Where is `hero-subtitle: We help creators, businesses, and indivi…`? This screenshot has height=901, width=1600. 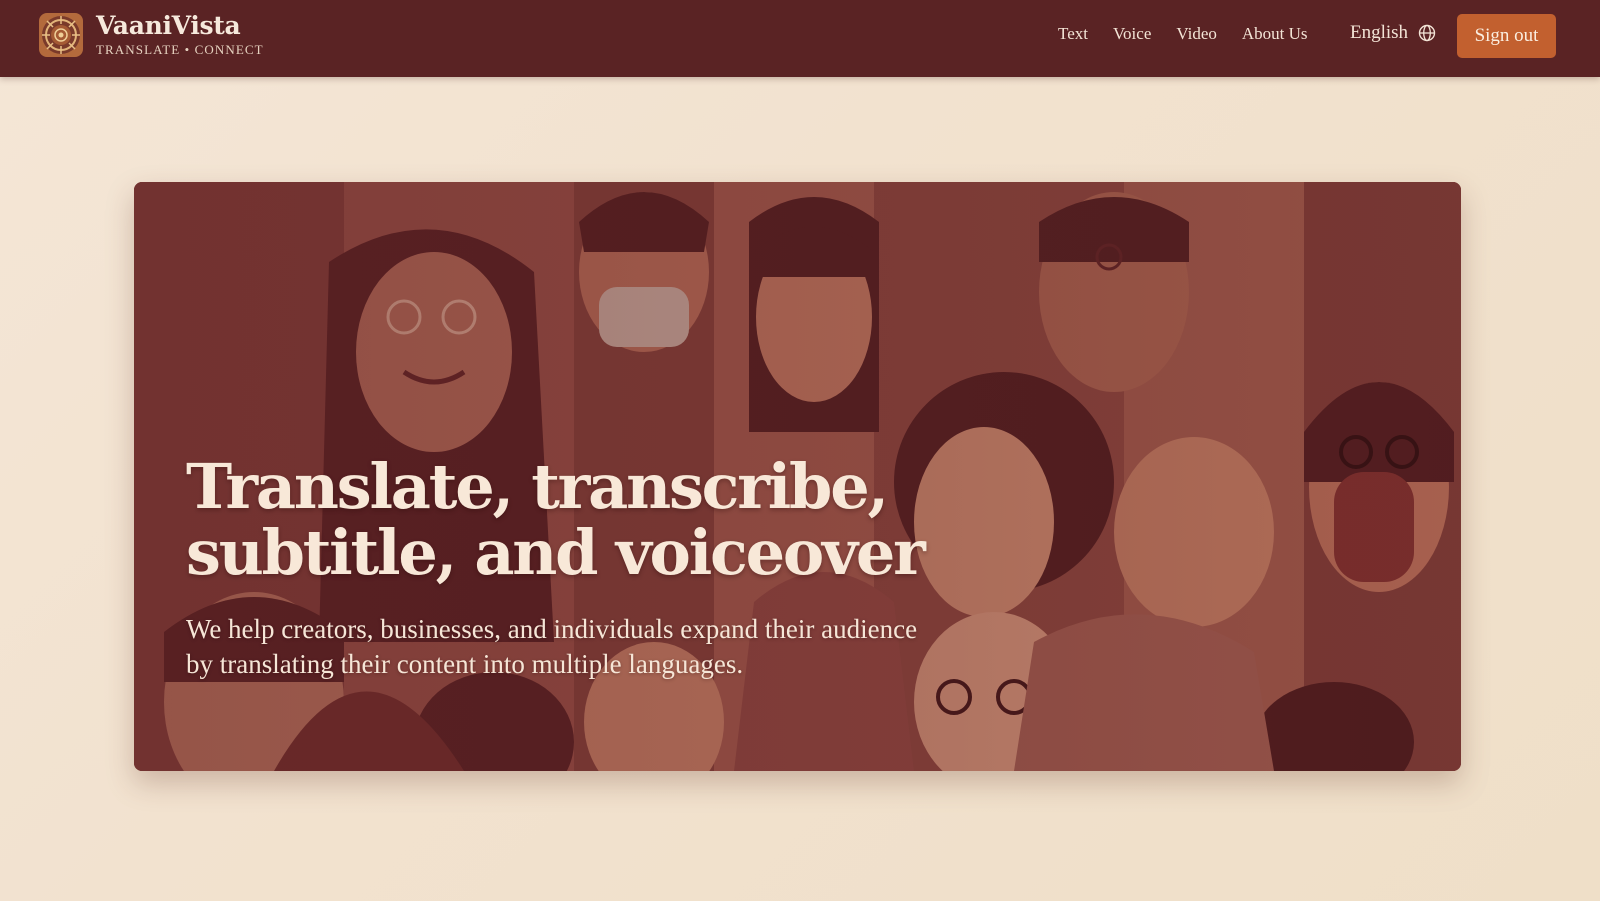
hero-subtitle: We help creators, businesses, and indivi… is located at coordinates (552, 646).